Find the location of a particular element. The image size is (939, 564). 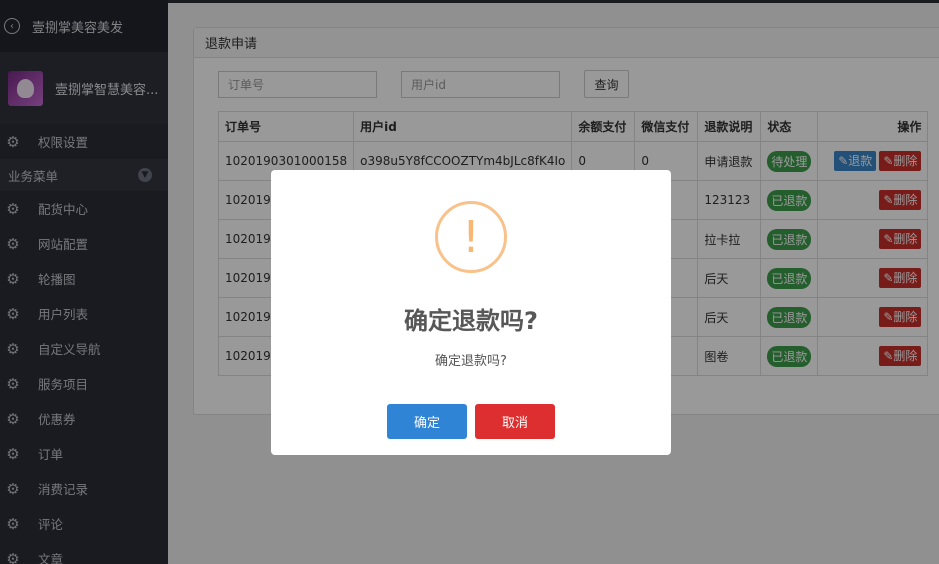

dialog-buttons: 确定 取消 is located at coordinates (471, 421).